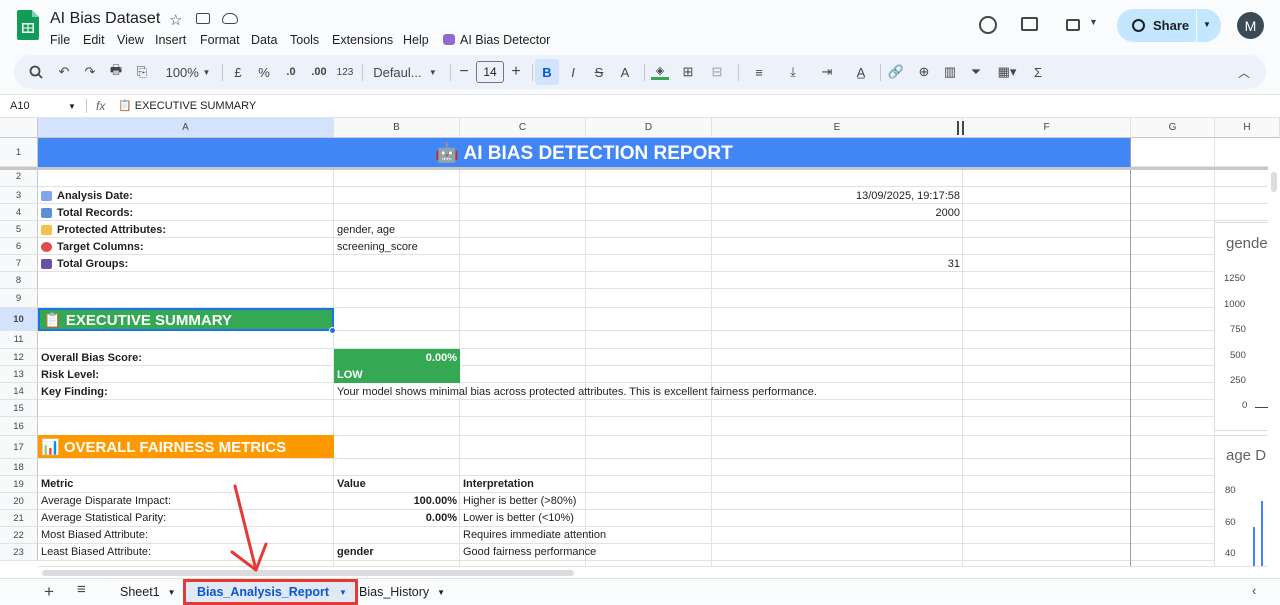 The image size is (1280, 605). What do you see at coordinates (19, 152) in the screenshot?
I see `row-header: 1` at bounding box center [19, 152].